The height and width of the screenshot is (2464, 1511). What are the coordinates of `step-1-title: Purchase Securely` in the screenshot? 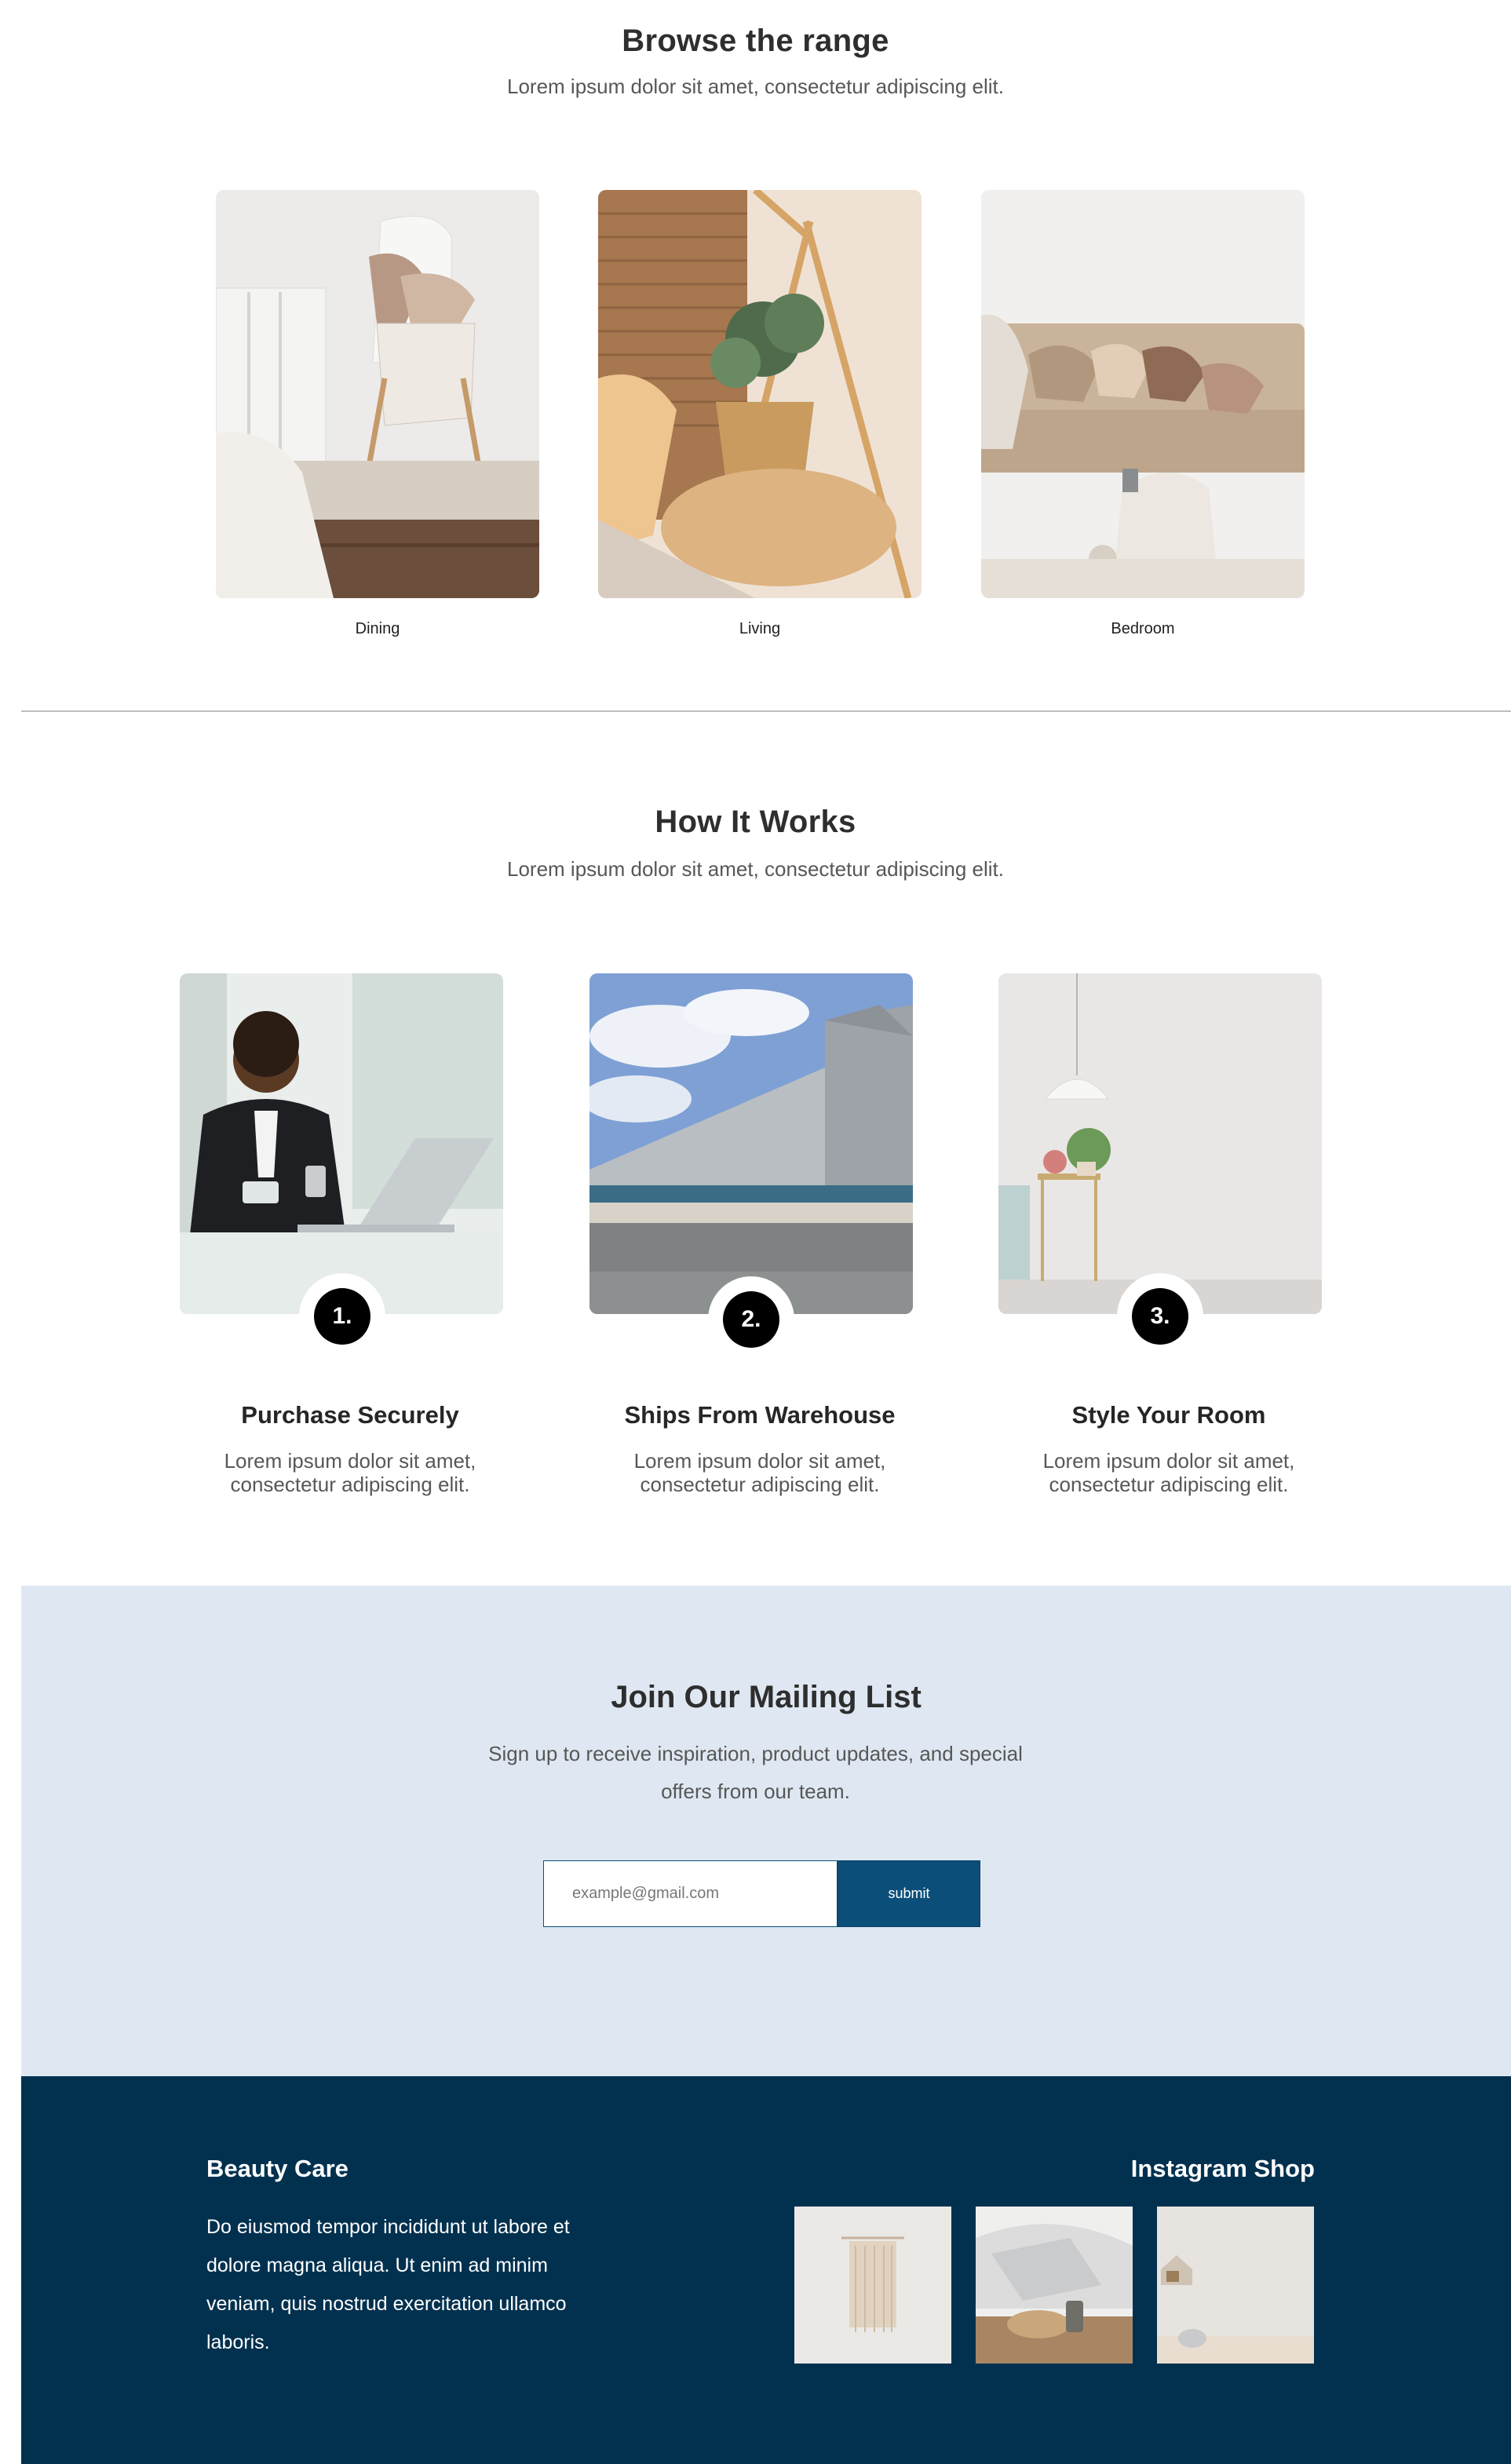 It's located at (350, 1415).